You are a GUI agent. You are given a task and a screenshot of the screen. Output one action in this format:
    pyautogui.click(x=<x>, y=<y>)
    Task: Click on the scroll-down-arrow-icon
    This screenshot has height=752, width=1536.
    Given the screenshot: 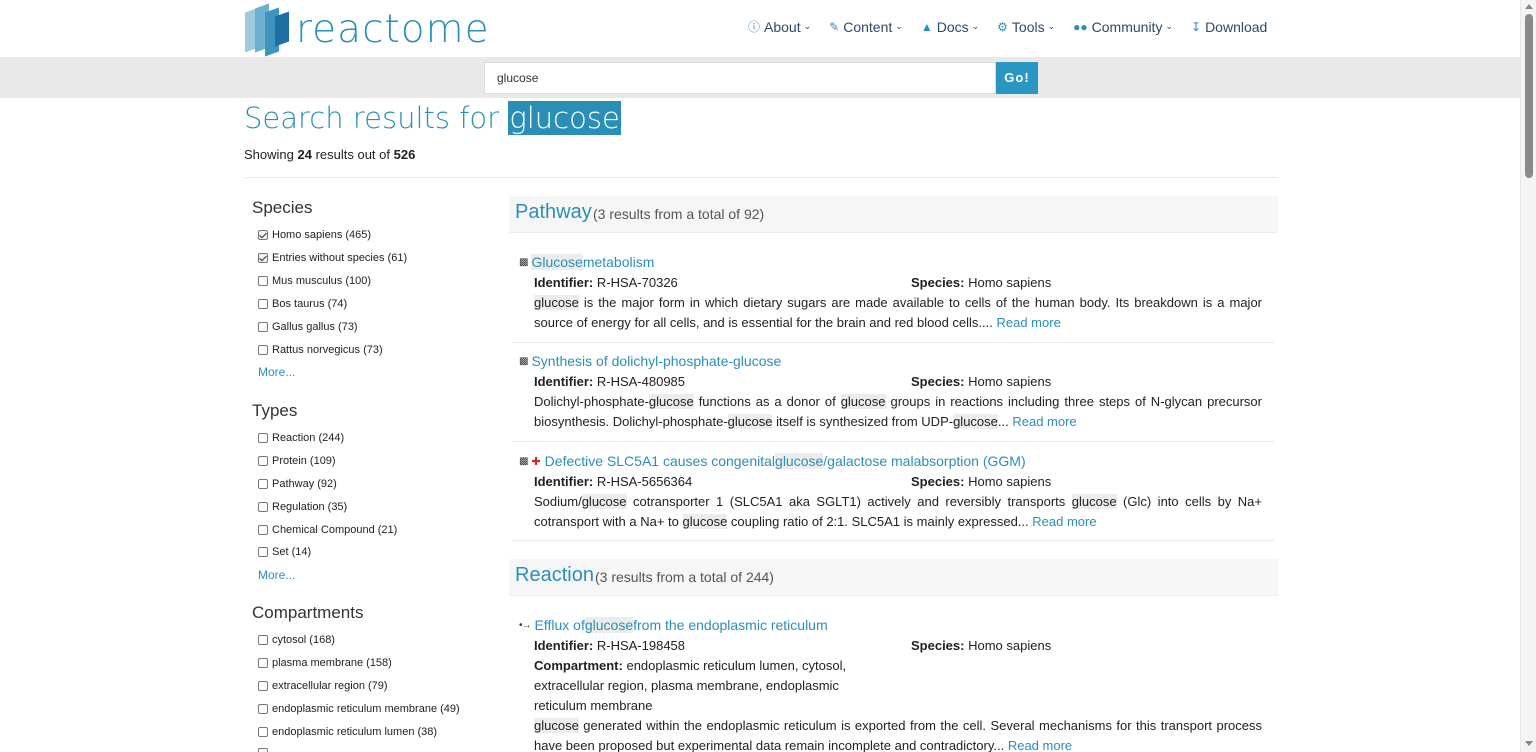 What is the action you would take?
    pyautogui.click(x=1529, y=743)
    